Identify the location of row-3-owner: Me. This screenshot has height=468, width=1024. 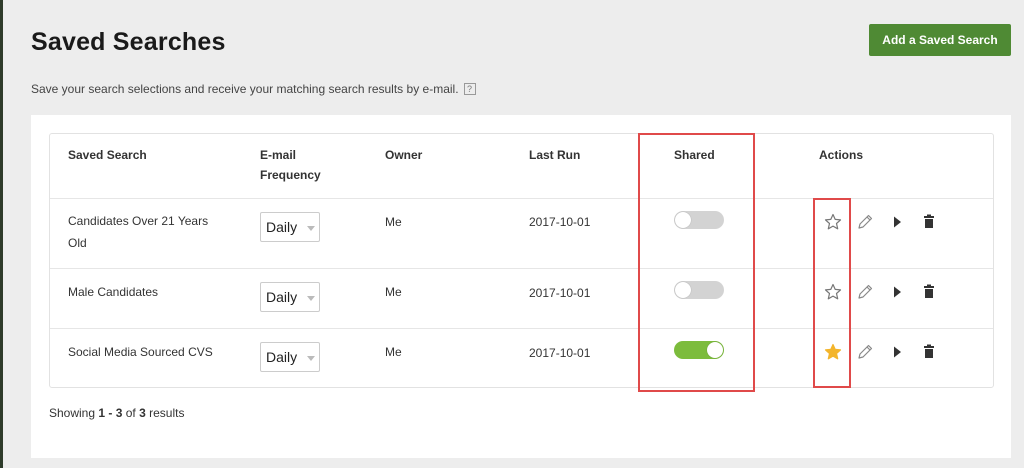
(393, 352).